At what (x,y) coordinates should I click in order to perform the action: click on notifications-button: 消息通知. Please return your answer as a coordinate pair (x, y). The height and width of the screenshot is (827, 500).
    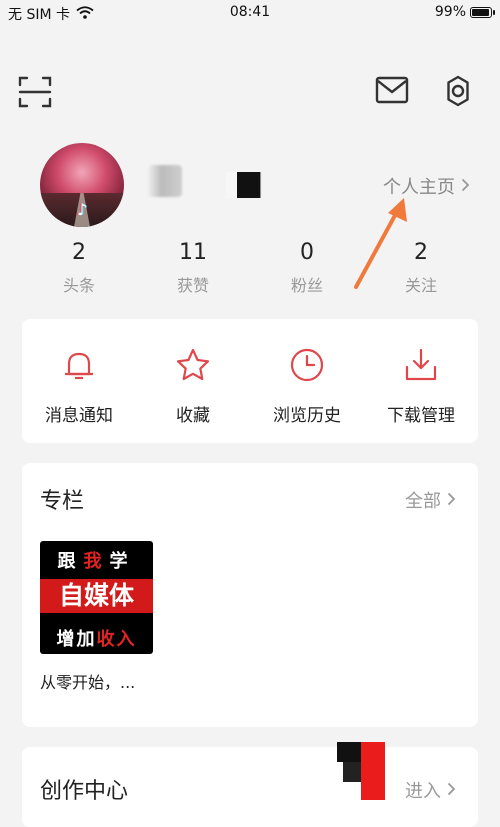
    Looking at the image, I should click on (79, 384).